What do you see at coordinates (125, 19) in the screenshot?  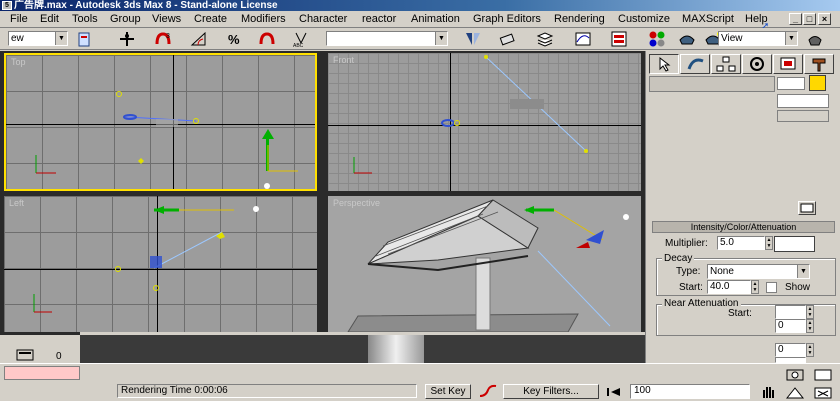 I see `menu-group: Group` at bounding box center [125, 19].